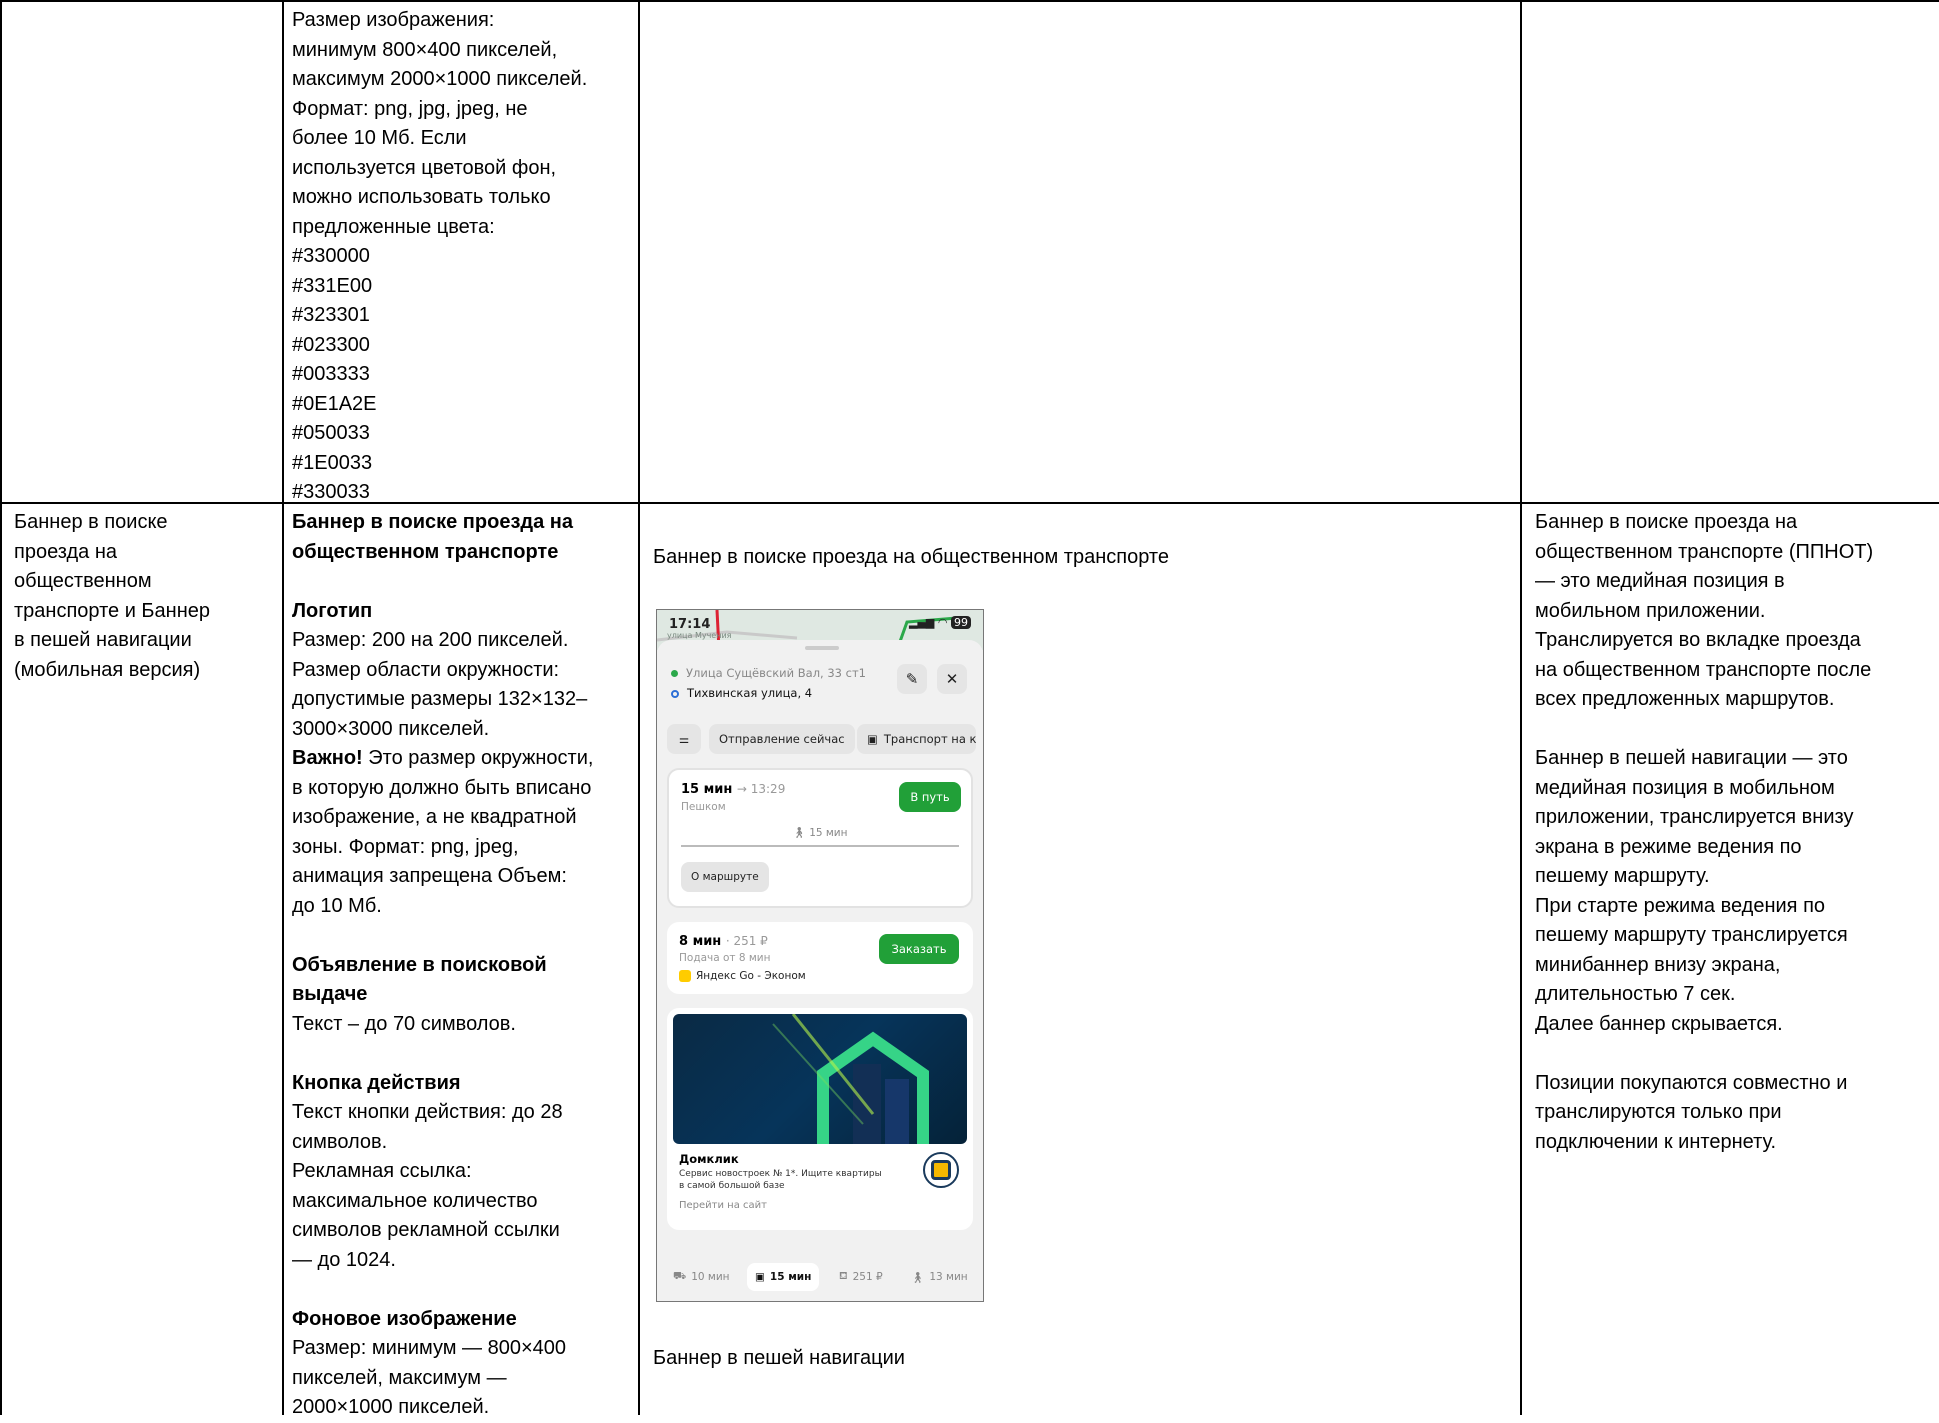 The image size is (1939, 1423). Describe the element at coordinates (331, 256) in the screenshot. I see `color-code: #330000` at that location.